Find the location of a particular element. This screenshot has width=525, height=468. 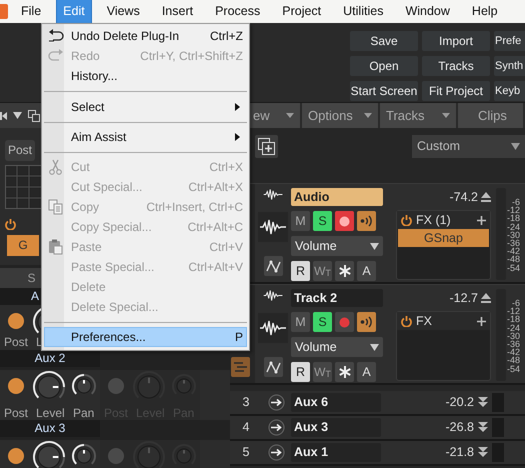

post-button: Post is located at coordinates (20, 150).